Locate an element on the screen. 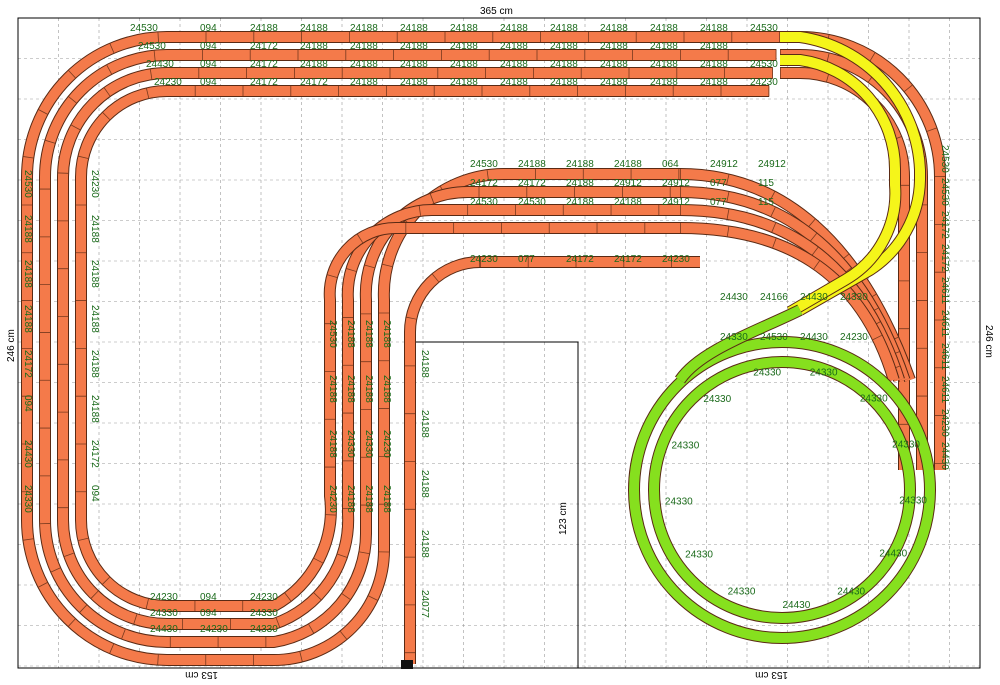 The height and width of the screenshot is (685, 1000). label-left-14: 24172 is located at coordinates (94, 454).